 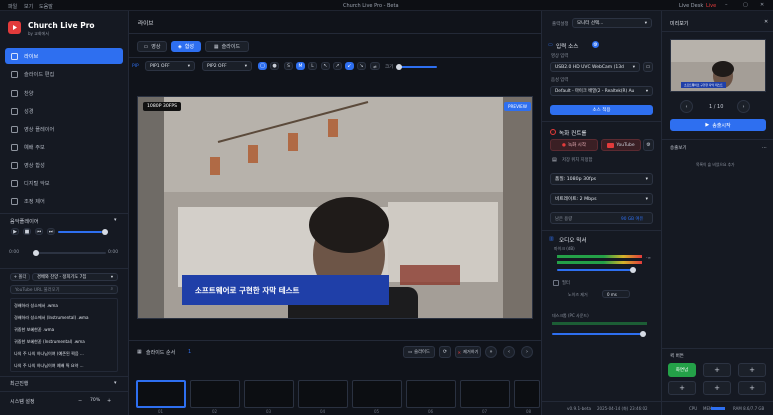 I want to click on size-m: M, so click(x=300, y=66).